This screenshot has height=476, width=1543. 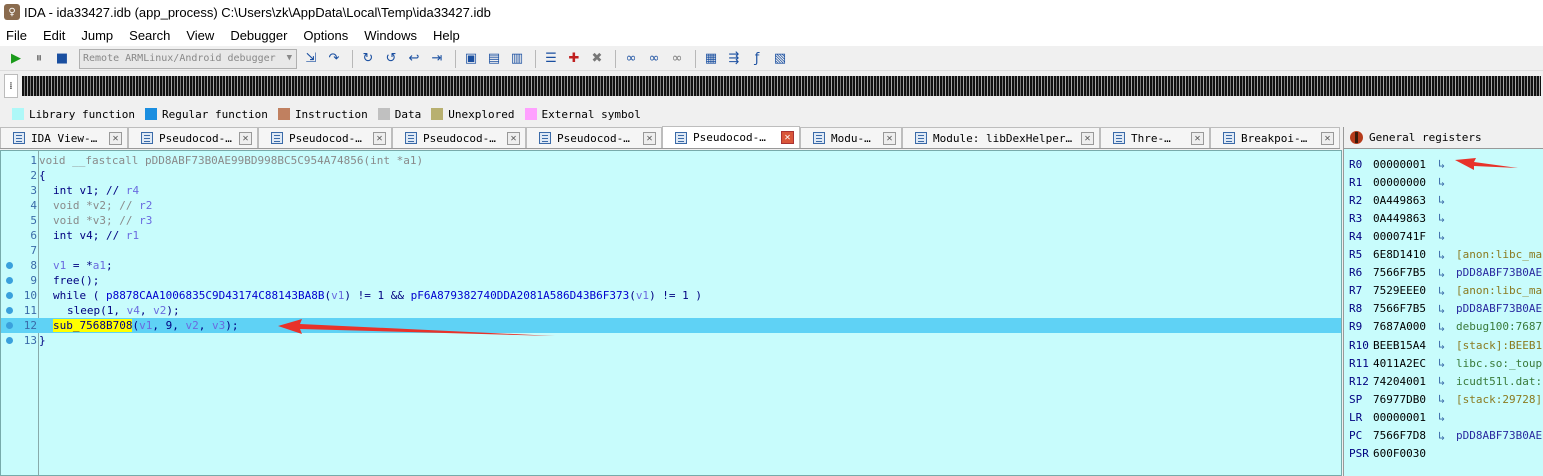 What do you see at coordinates (1399, 417) in the screenshot?
I see `register-value: 00000001` at bounding box center [1399, 417].